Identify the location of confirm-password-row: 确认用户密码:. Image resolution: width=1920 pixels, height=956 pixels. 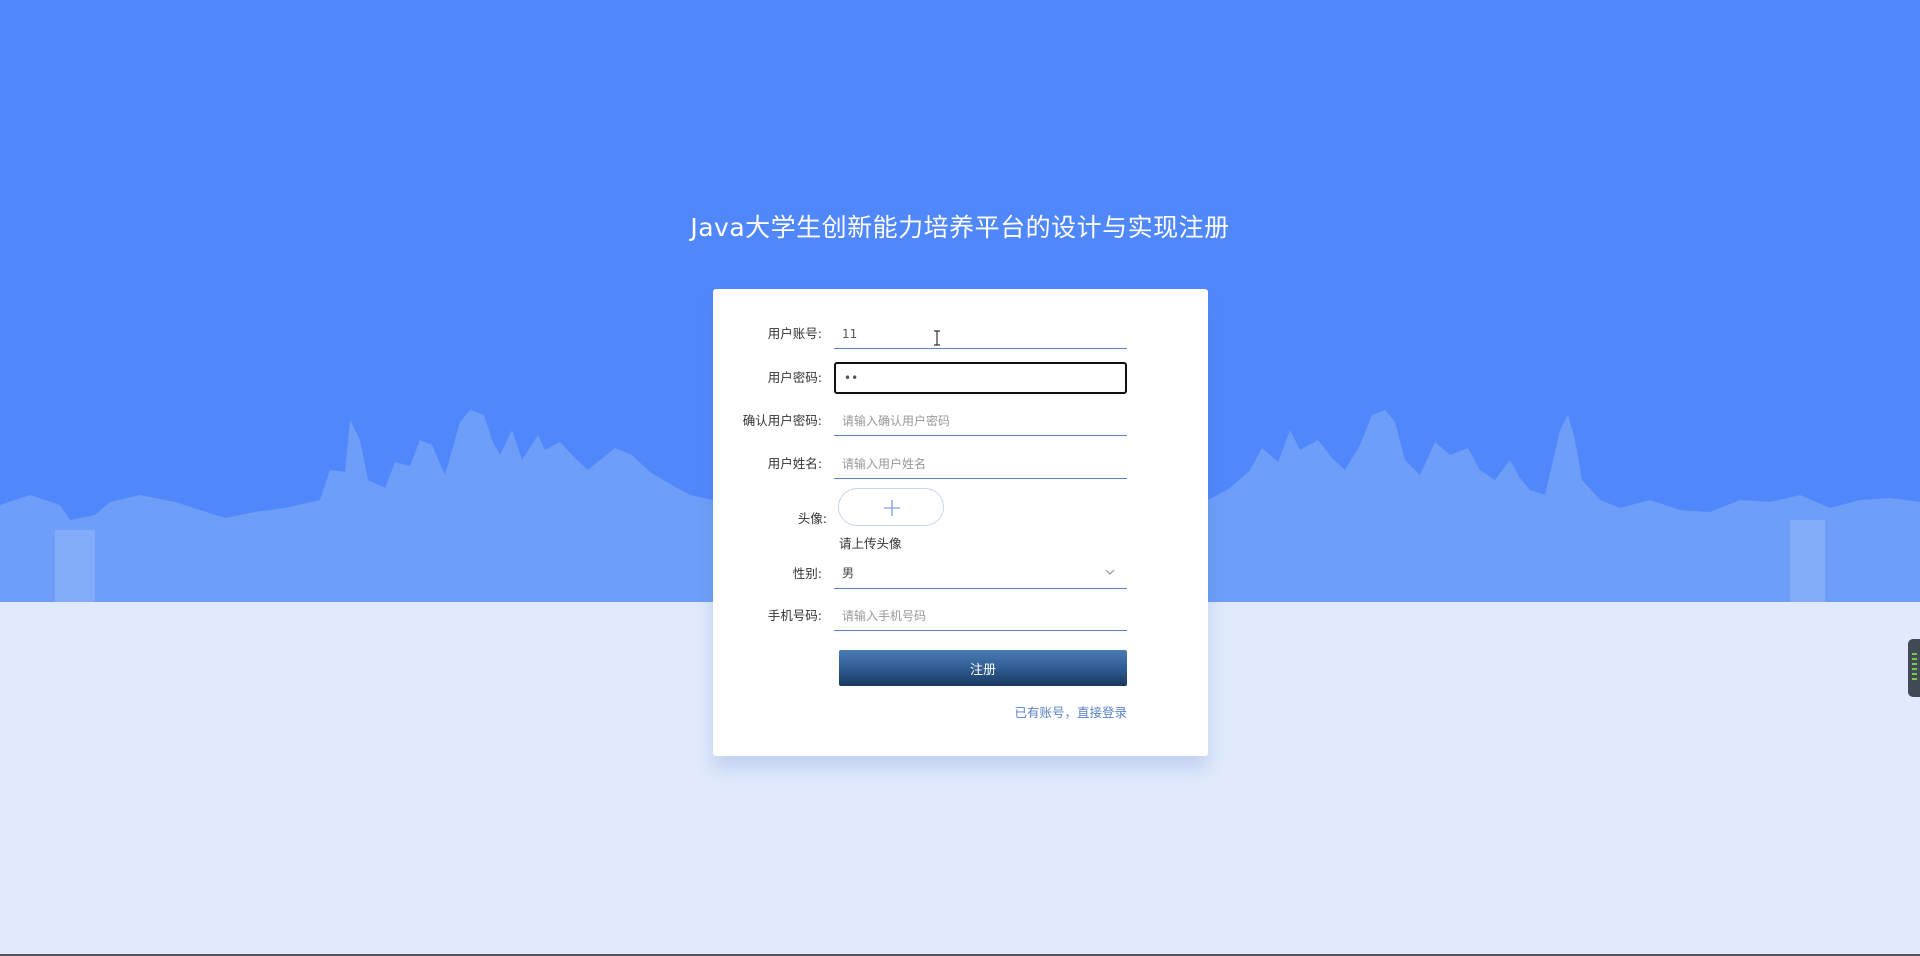
(960, 421).